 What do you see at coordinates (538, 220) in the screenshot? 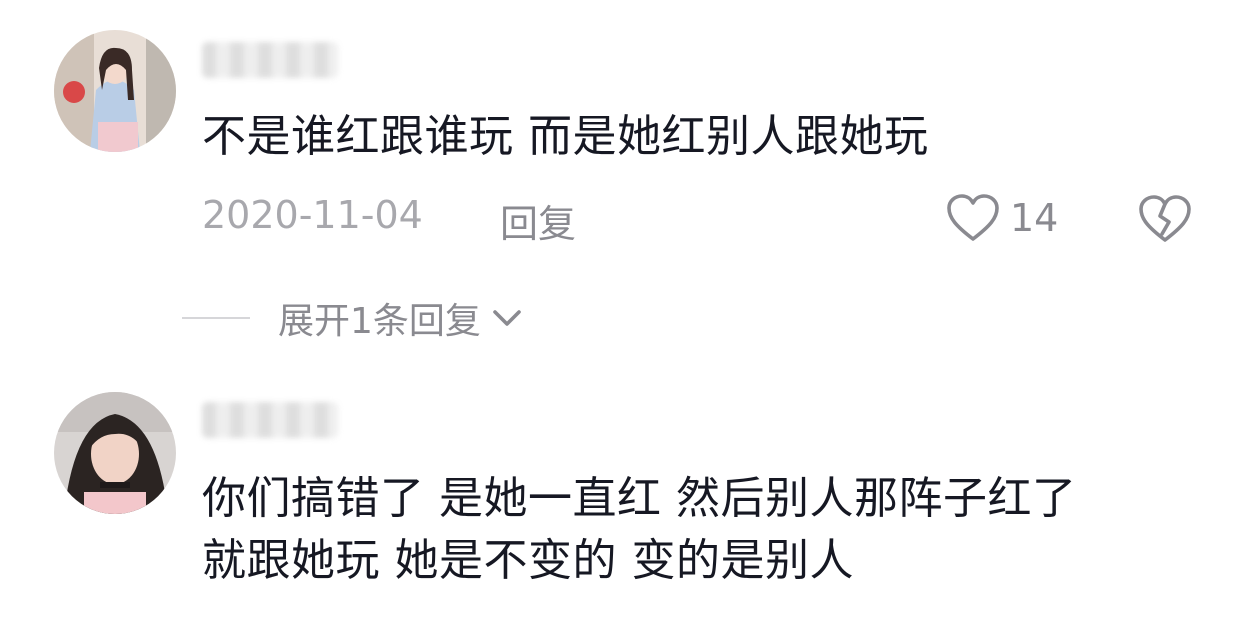
I see `reply-button: 回复` at bounding box center [538, 220].